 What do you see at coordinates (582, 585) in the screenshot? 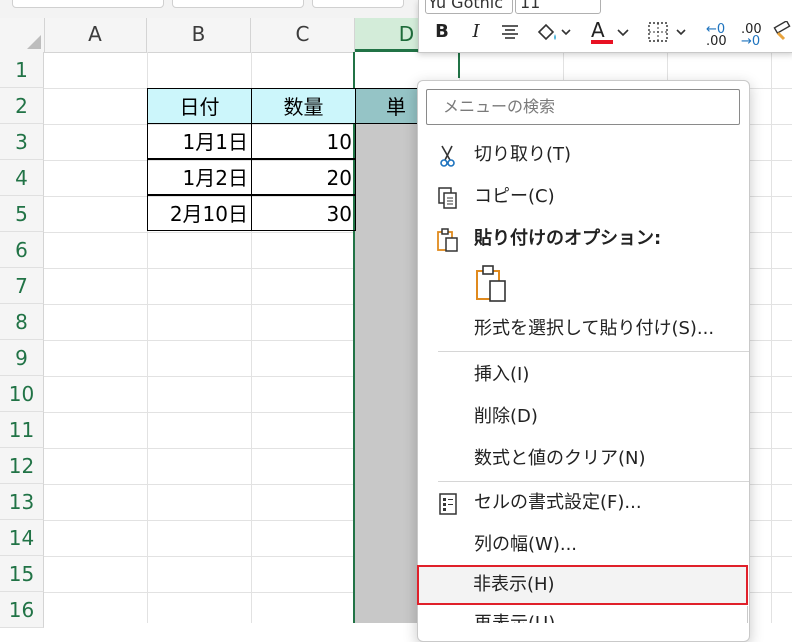
I see `menu-item-hide: 非表示(H)` at bounding box center [582, 585].